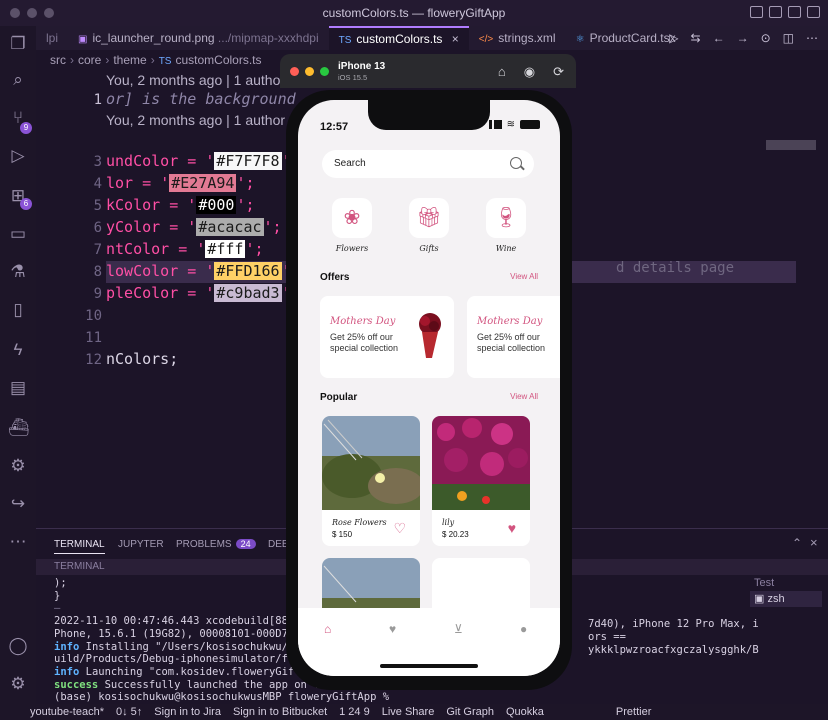 The width and height of the screenshot is (828, 720). Describe the element at coordinates (18, 234) in the screenshot. I see `remote-explorer-icon: ▭` at that location.